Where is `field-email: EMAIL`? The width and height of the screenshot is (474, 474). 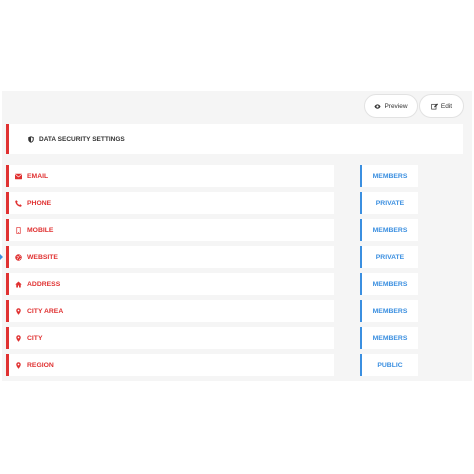
field-email: EMAIL is located at coordinates (170, 176).